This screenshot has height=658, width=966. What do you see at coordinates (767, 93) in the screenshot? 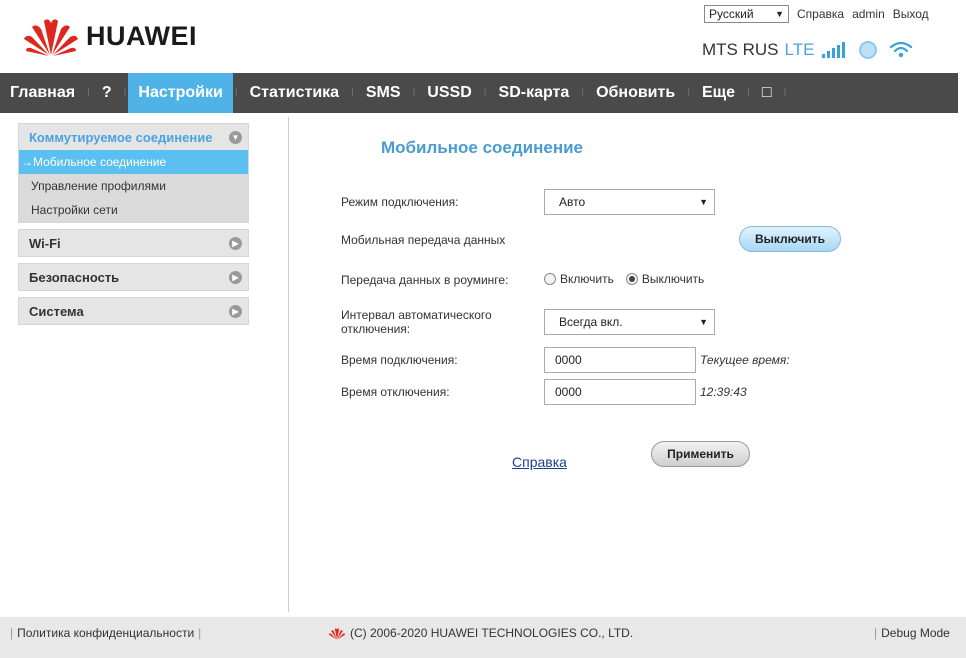
I see `nav-extra: □` at bounding box center [767, 93].